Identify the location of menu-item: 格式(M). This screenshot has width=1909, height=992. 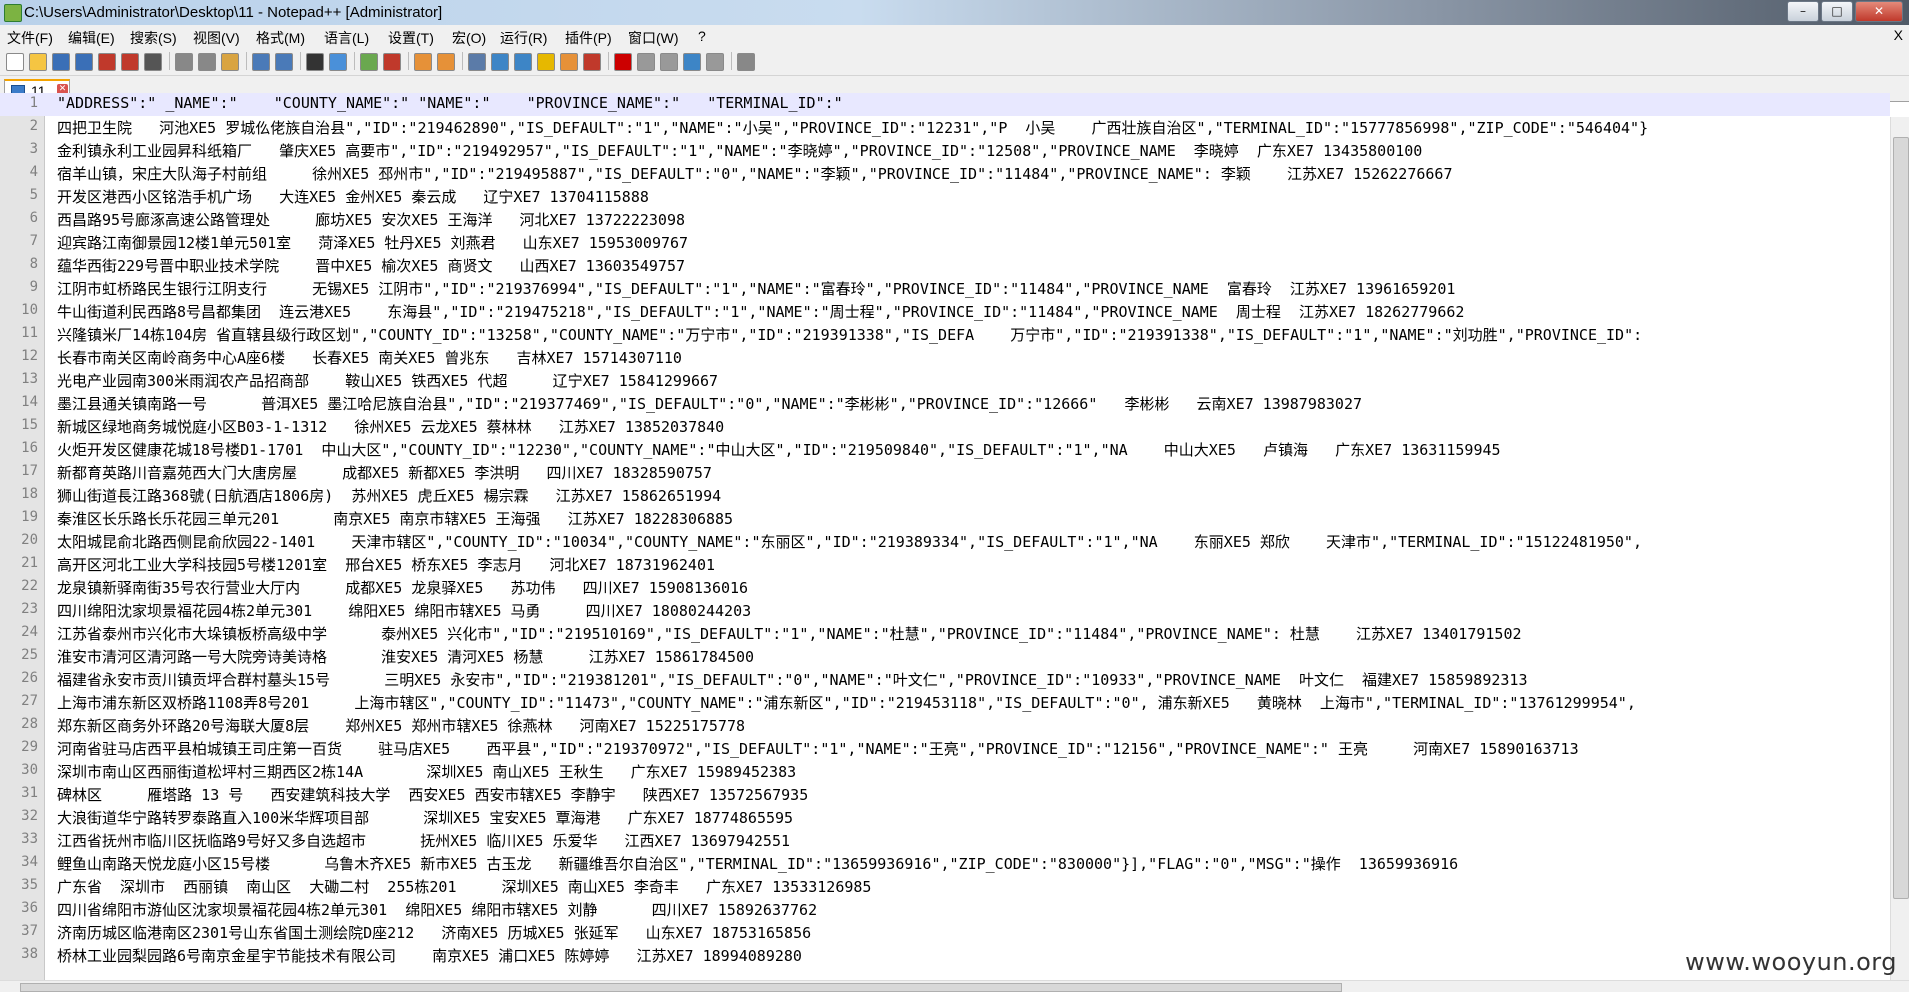
(280, 38).